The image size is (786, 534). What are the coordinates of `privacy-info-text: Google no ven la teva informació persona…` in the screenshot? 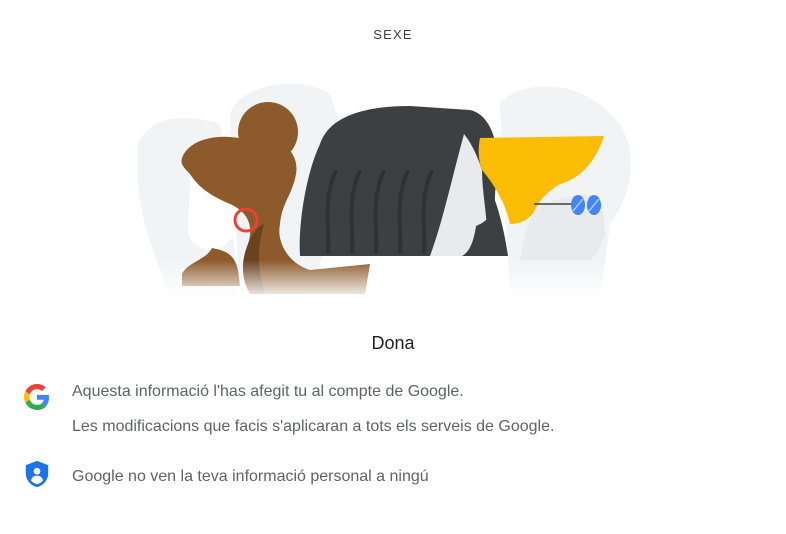 It's located at (250, 476).